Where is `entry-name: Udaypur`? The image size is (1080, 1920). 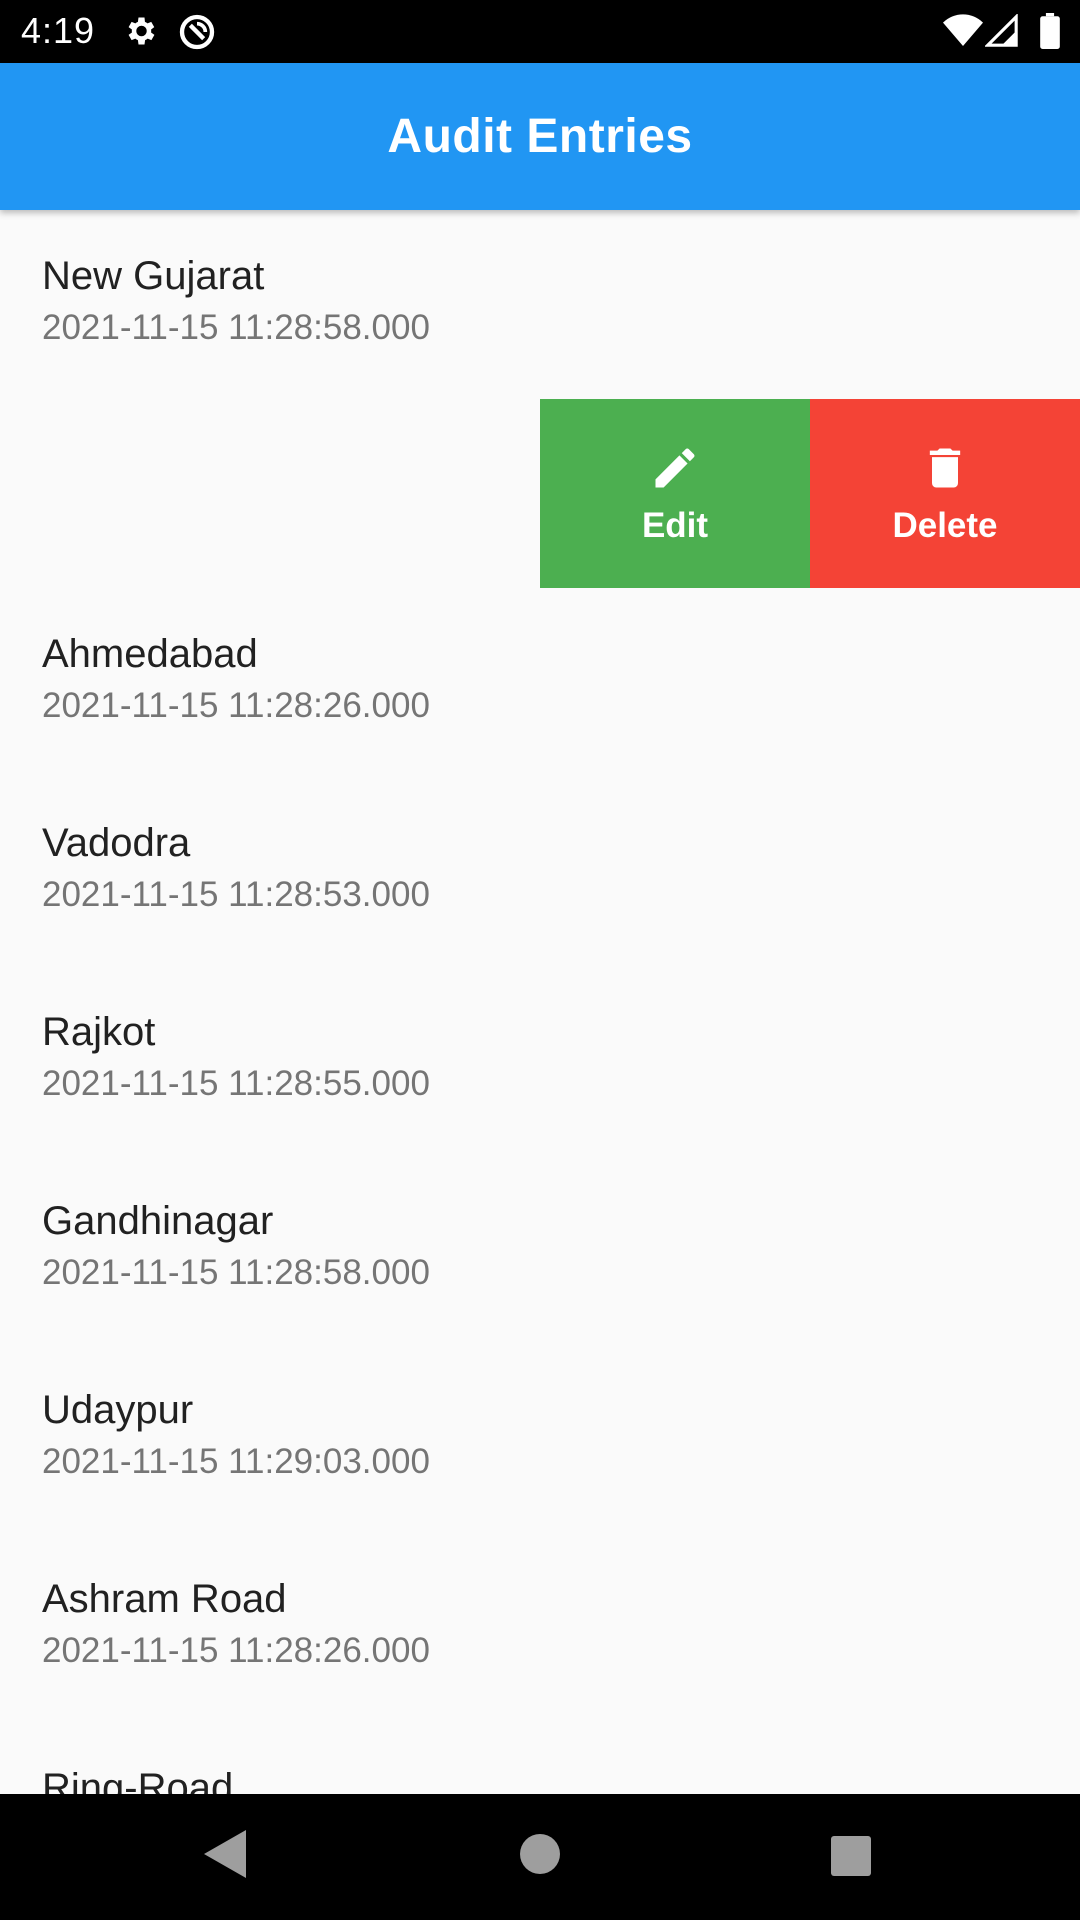 entry-name: Udaypur is located at coordinates (118, 1410).